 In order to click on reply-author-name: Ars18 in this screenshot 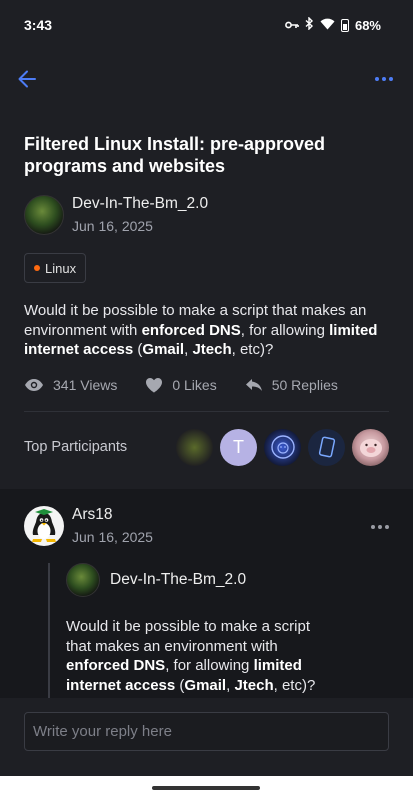, I will do `click(112, 515)`.